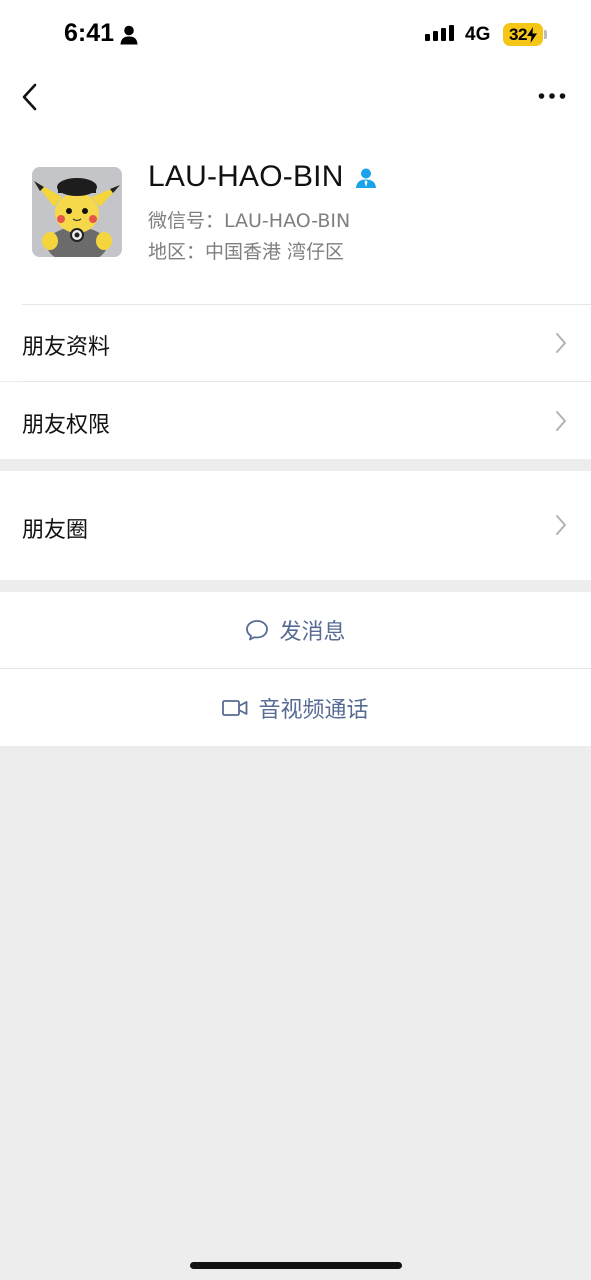  What do you see at coordinates (313, 710) in the screenshot?
I see `video-call-label: 音视频通话` at bounding box center [313, 710].